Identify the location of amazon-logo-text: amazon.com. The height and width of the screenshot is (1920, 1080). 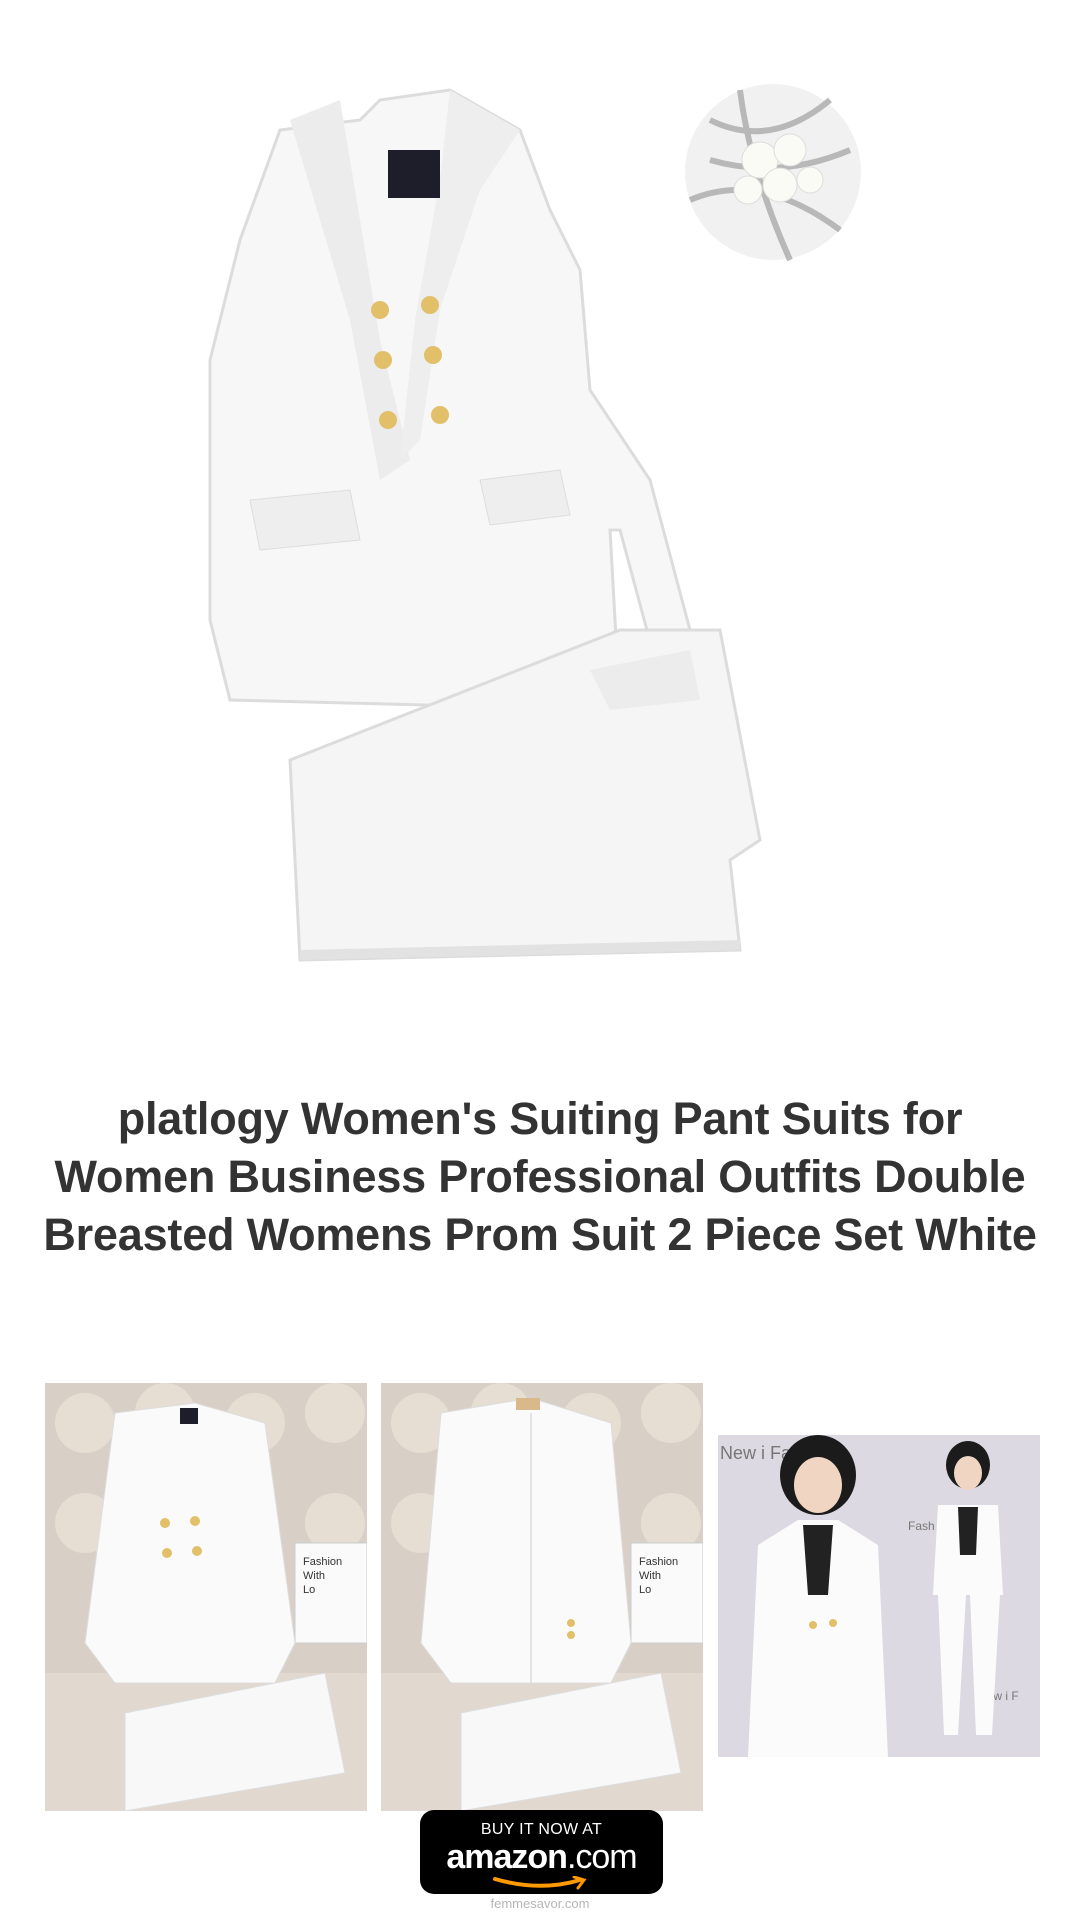
(541, 1857).